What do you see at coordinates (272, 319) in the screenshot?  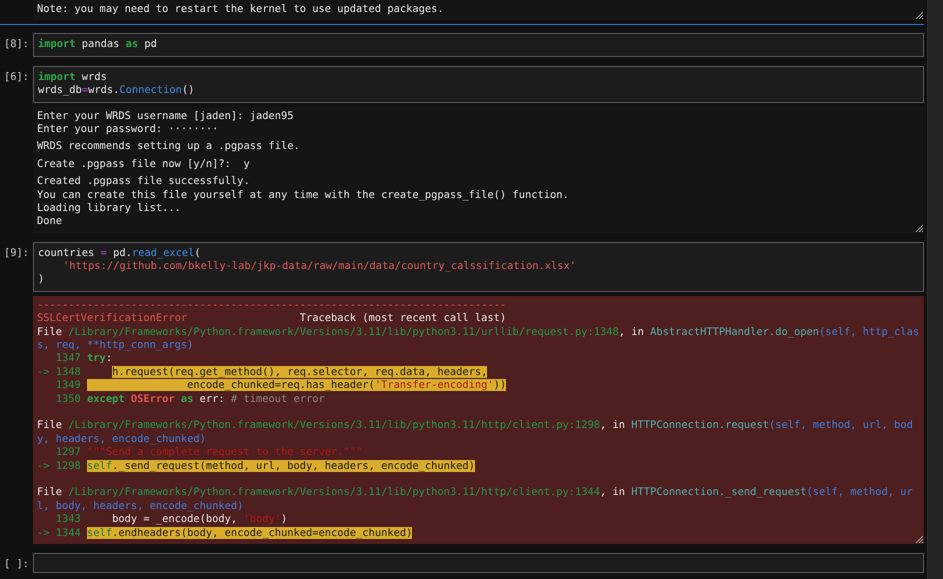 I see `traceback-line: SSLCertVerificationError Traceback (most recent call last)` at bounding box center [272, 319].